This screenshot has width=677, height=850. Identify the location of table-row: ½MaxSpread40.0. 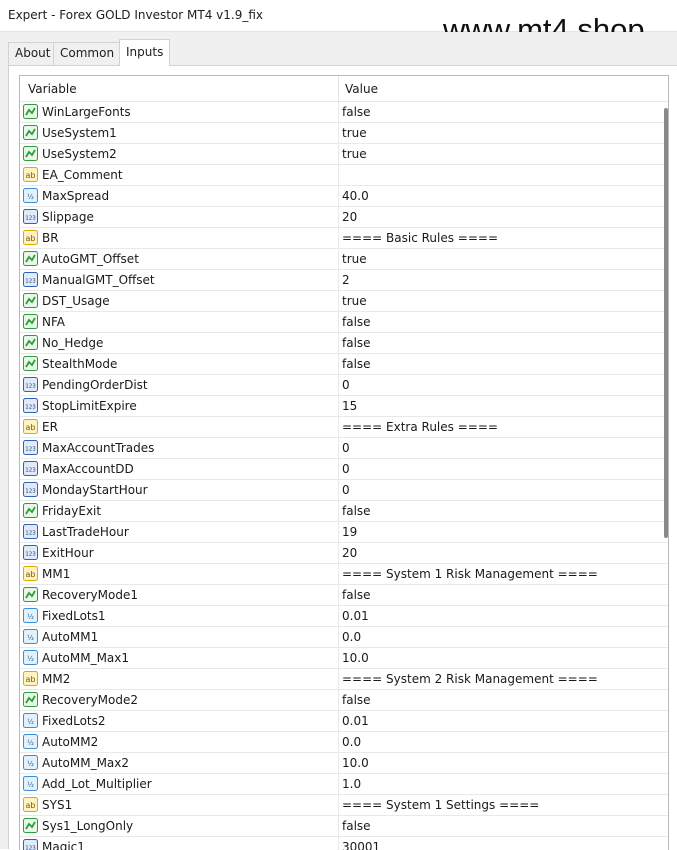
(344, 196).